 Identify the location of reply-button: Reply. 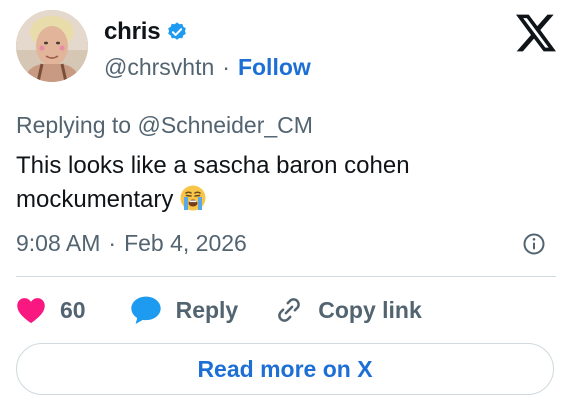
(184, 310).